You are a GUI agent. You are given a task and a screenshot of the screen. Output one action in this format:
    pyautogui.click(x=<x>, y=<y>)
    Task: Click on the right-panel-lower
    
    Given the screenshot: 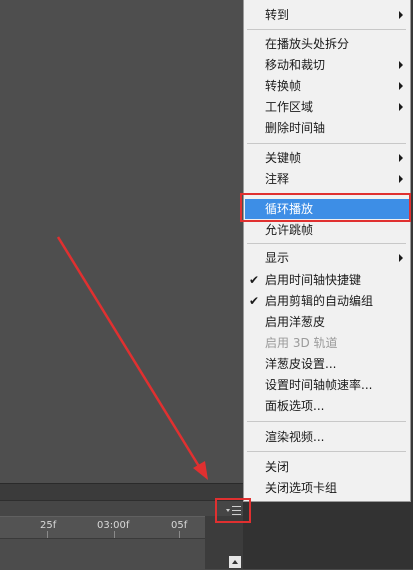 What is the action you would take?
    pyautogui.click(x=328, y=534)
    